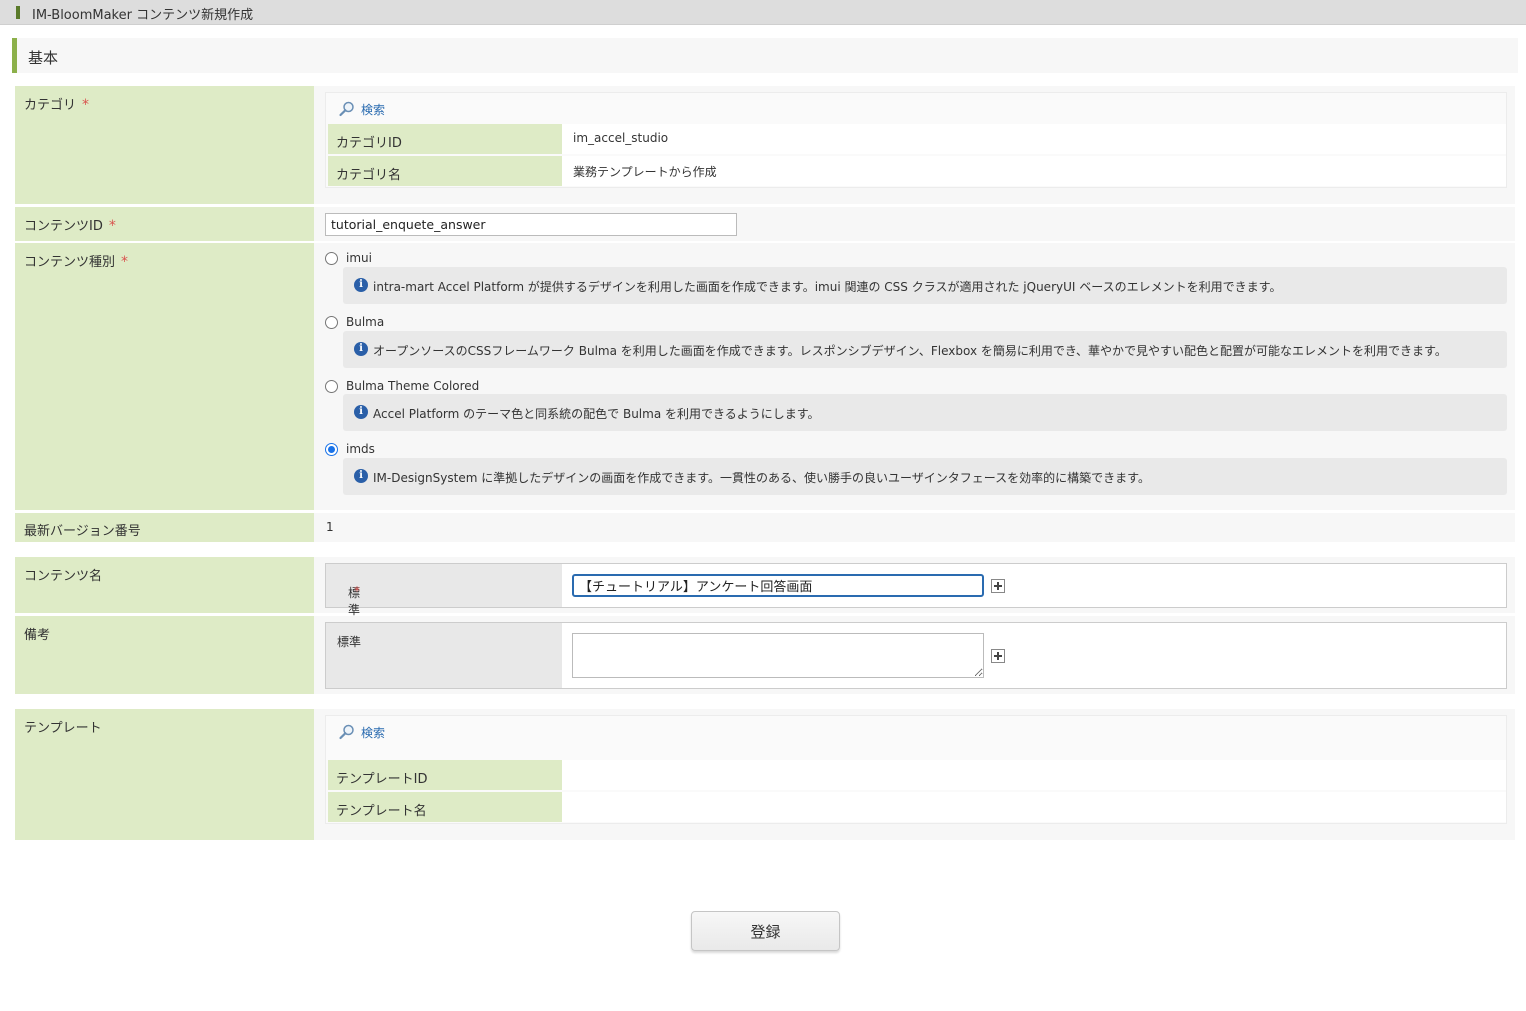  Describe the element at coordinates (63, 728) in the screenshot. I see `template-label: テンプレート` at that location.